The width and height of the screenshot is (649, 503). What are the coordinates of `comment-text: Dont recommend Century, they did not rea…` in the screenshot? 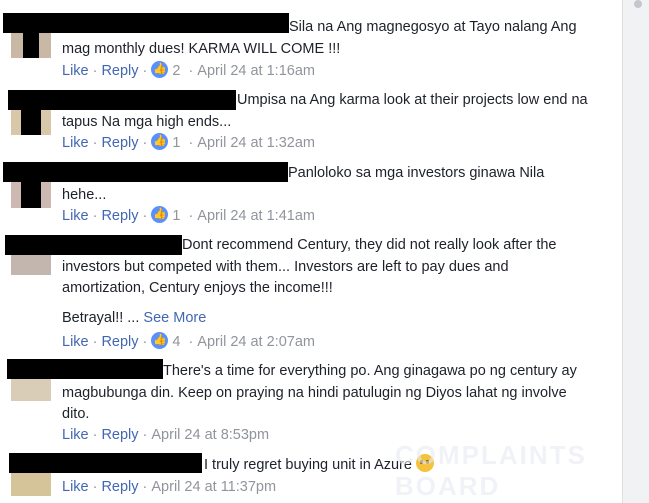 It's located at (334, 267).